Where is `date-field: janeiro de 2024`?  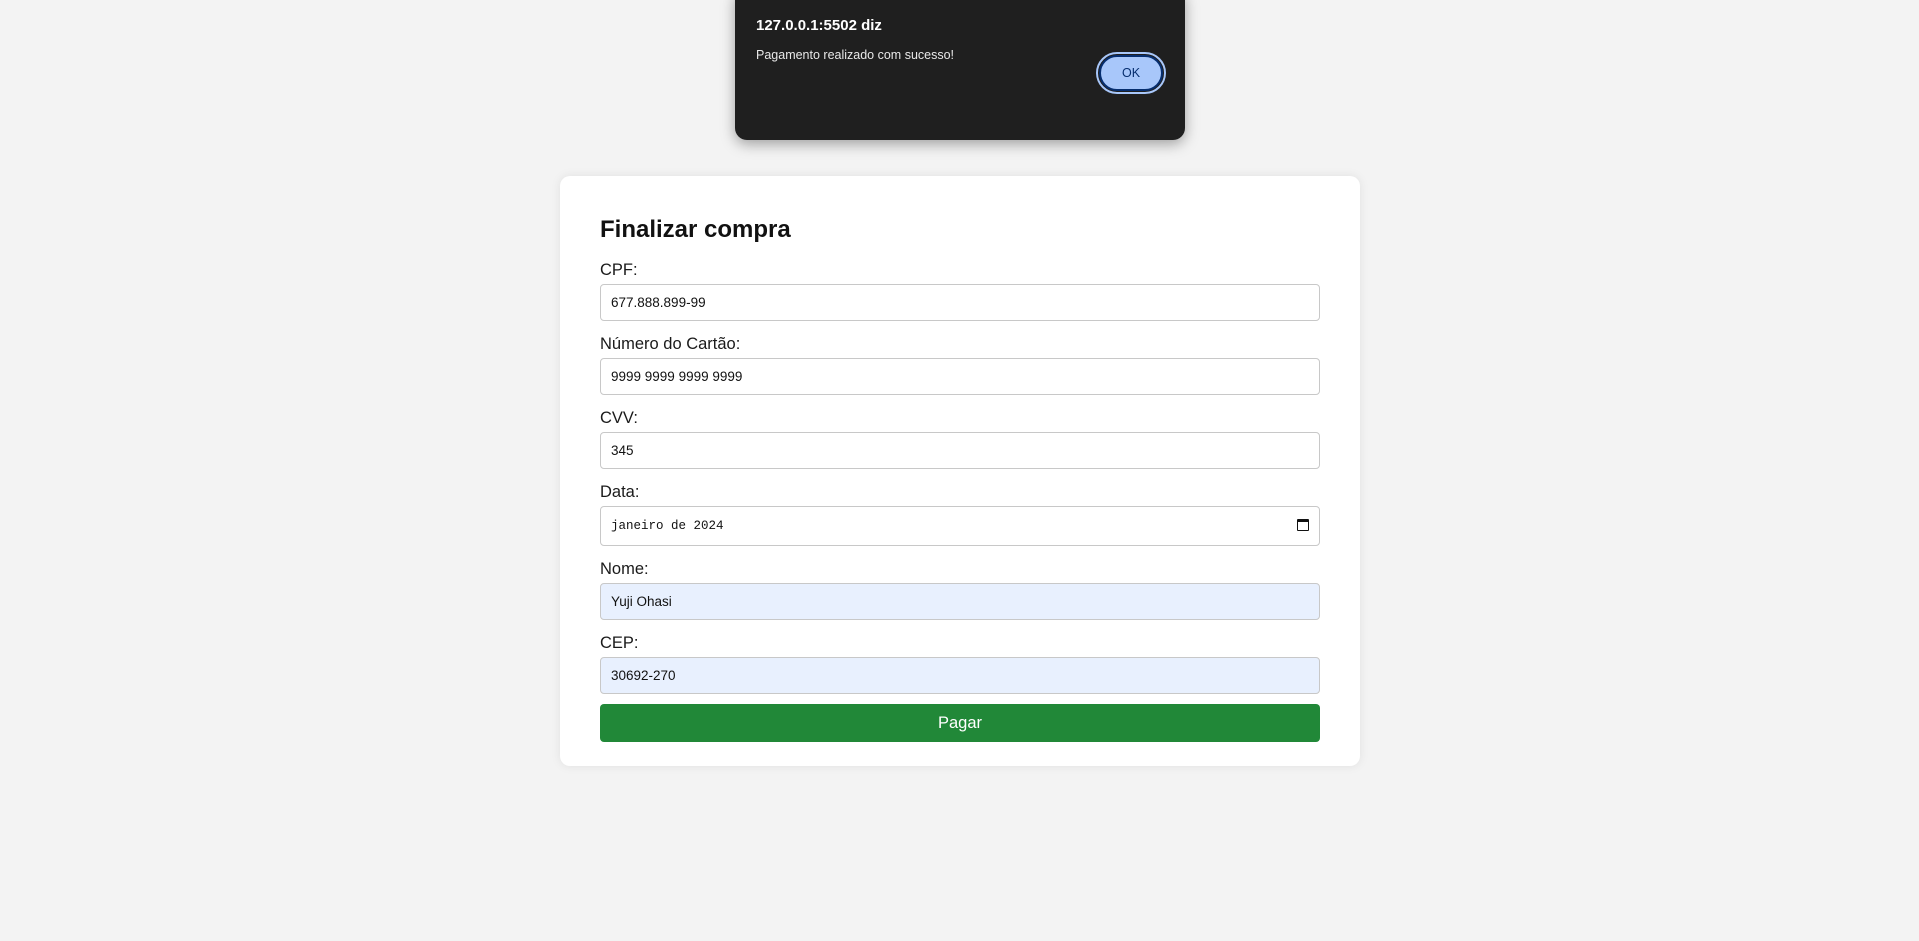 date-field: janeiro de 2024 is located at coordinates (960, 526).